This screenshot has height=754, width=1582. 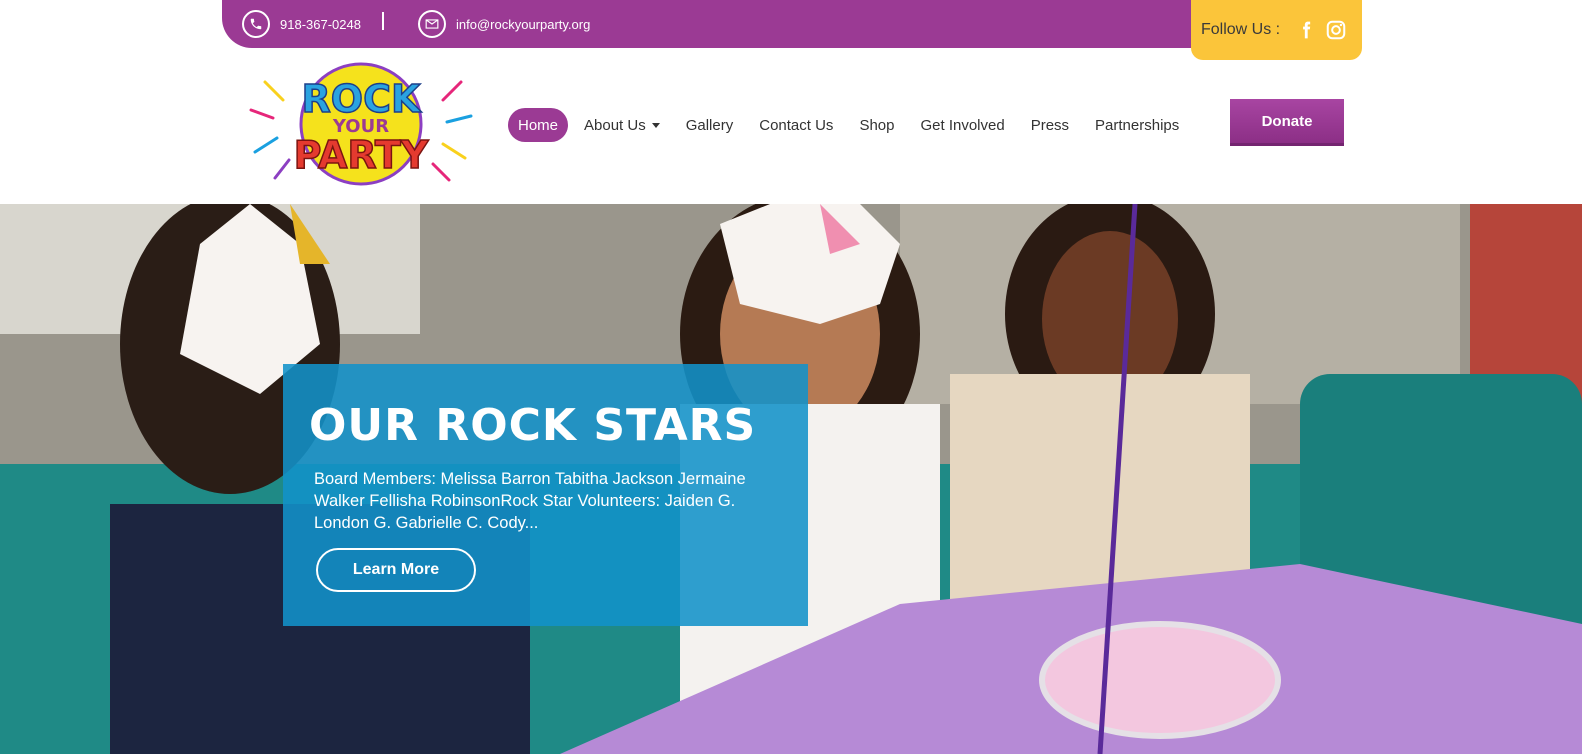 What do you see at coordinates (432, 24) in the screenshot?
I see `envelope-icon` at bounding box center [432, 24].